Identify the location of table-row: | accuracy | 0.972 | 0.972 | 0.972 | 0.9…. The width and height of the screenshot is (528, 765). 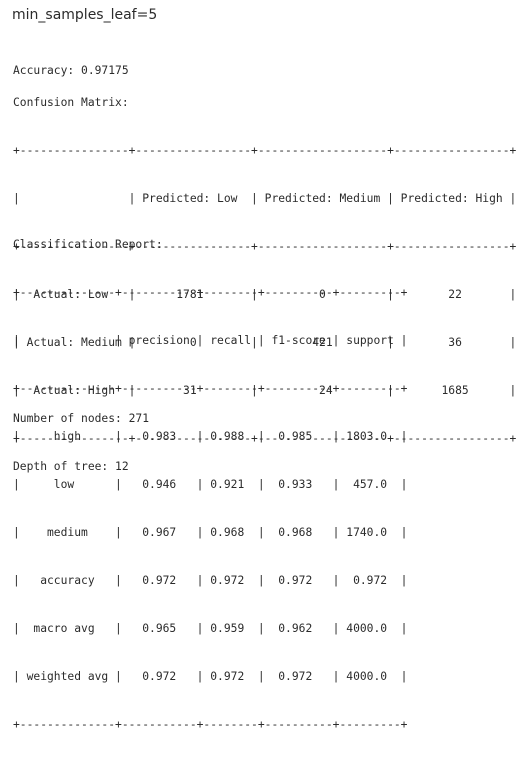
(210, 580).